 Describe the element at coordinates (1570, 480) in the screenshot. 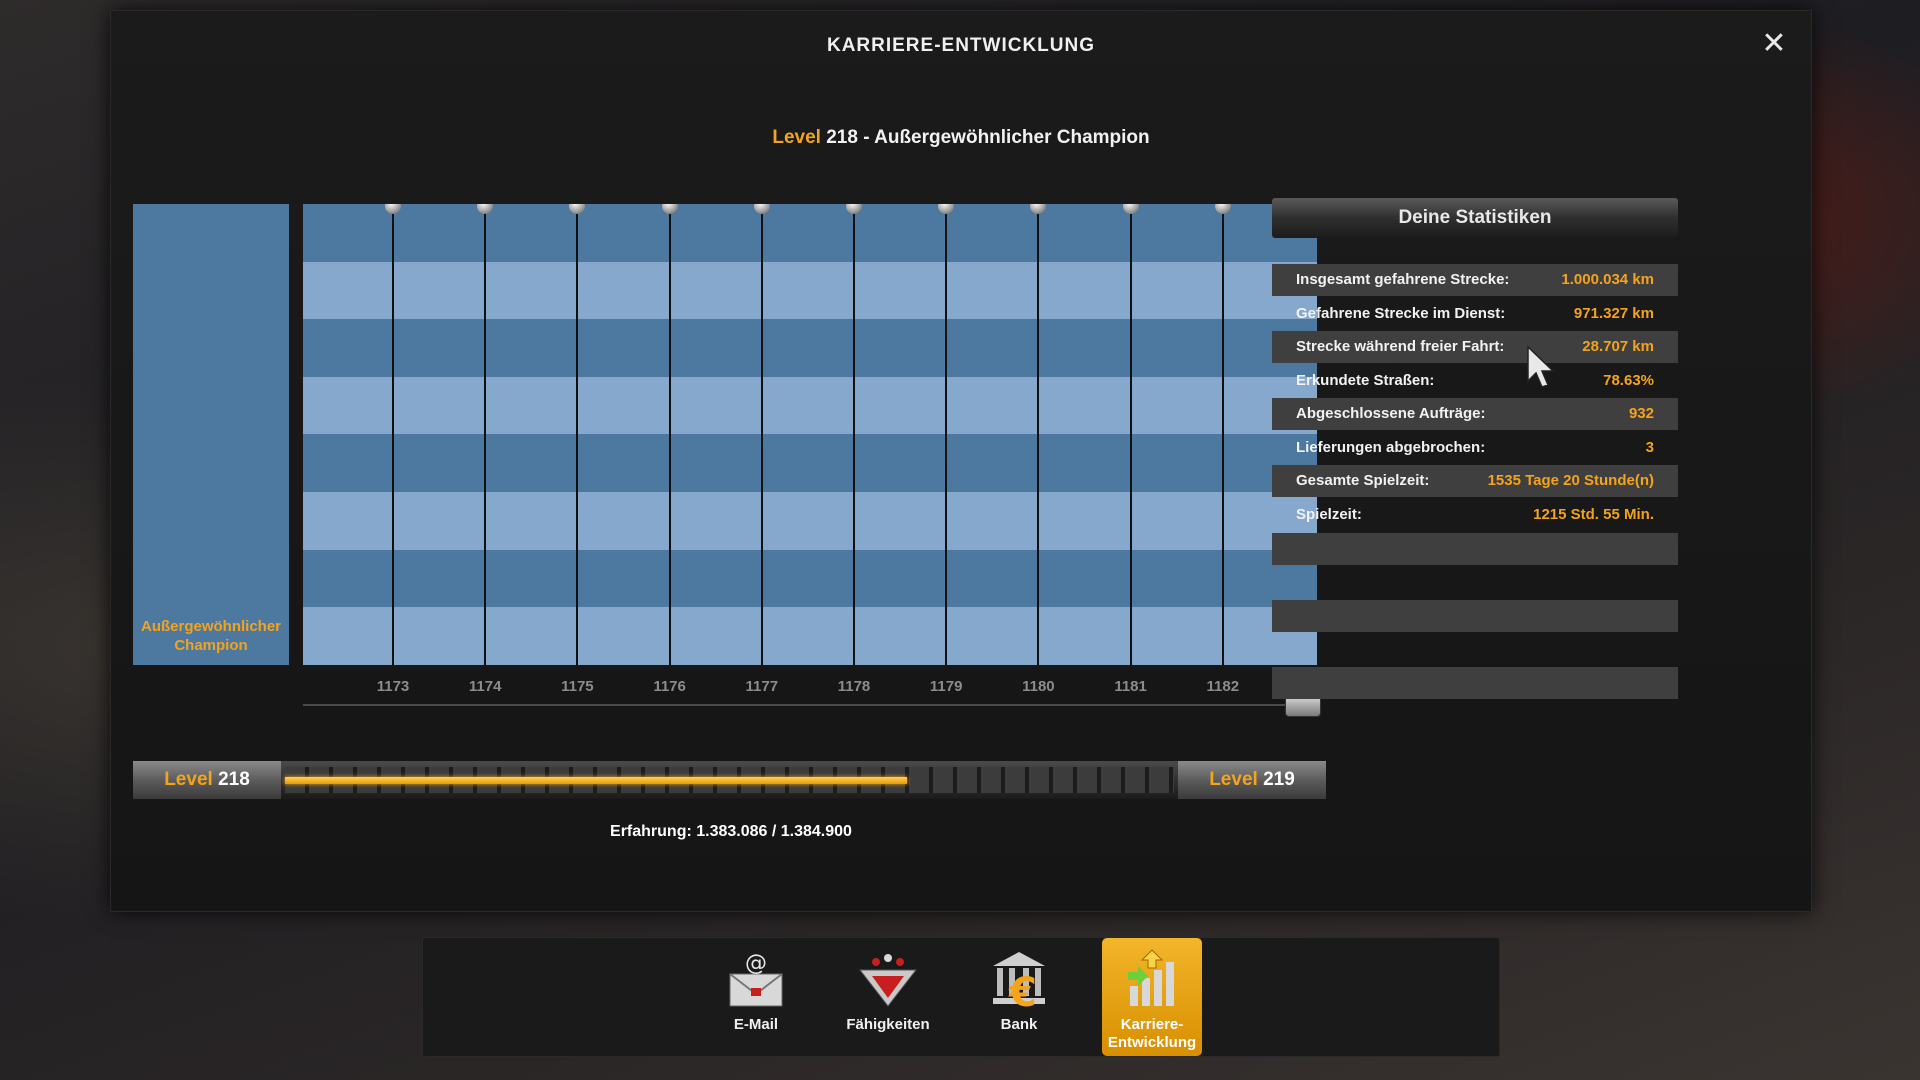

I see `stat-value: 1535 Tage 20 Stunde(n)` at that location.